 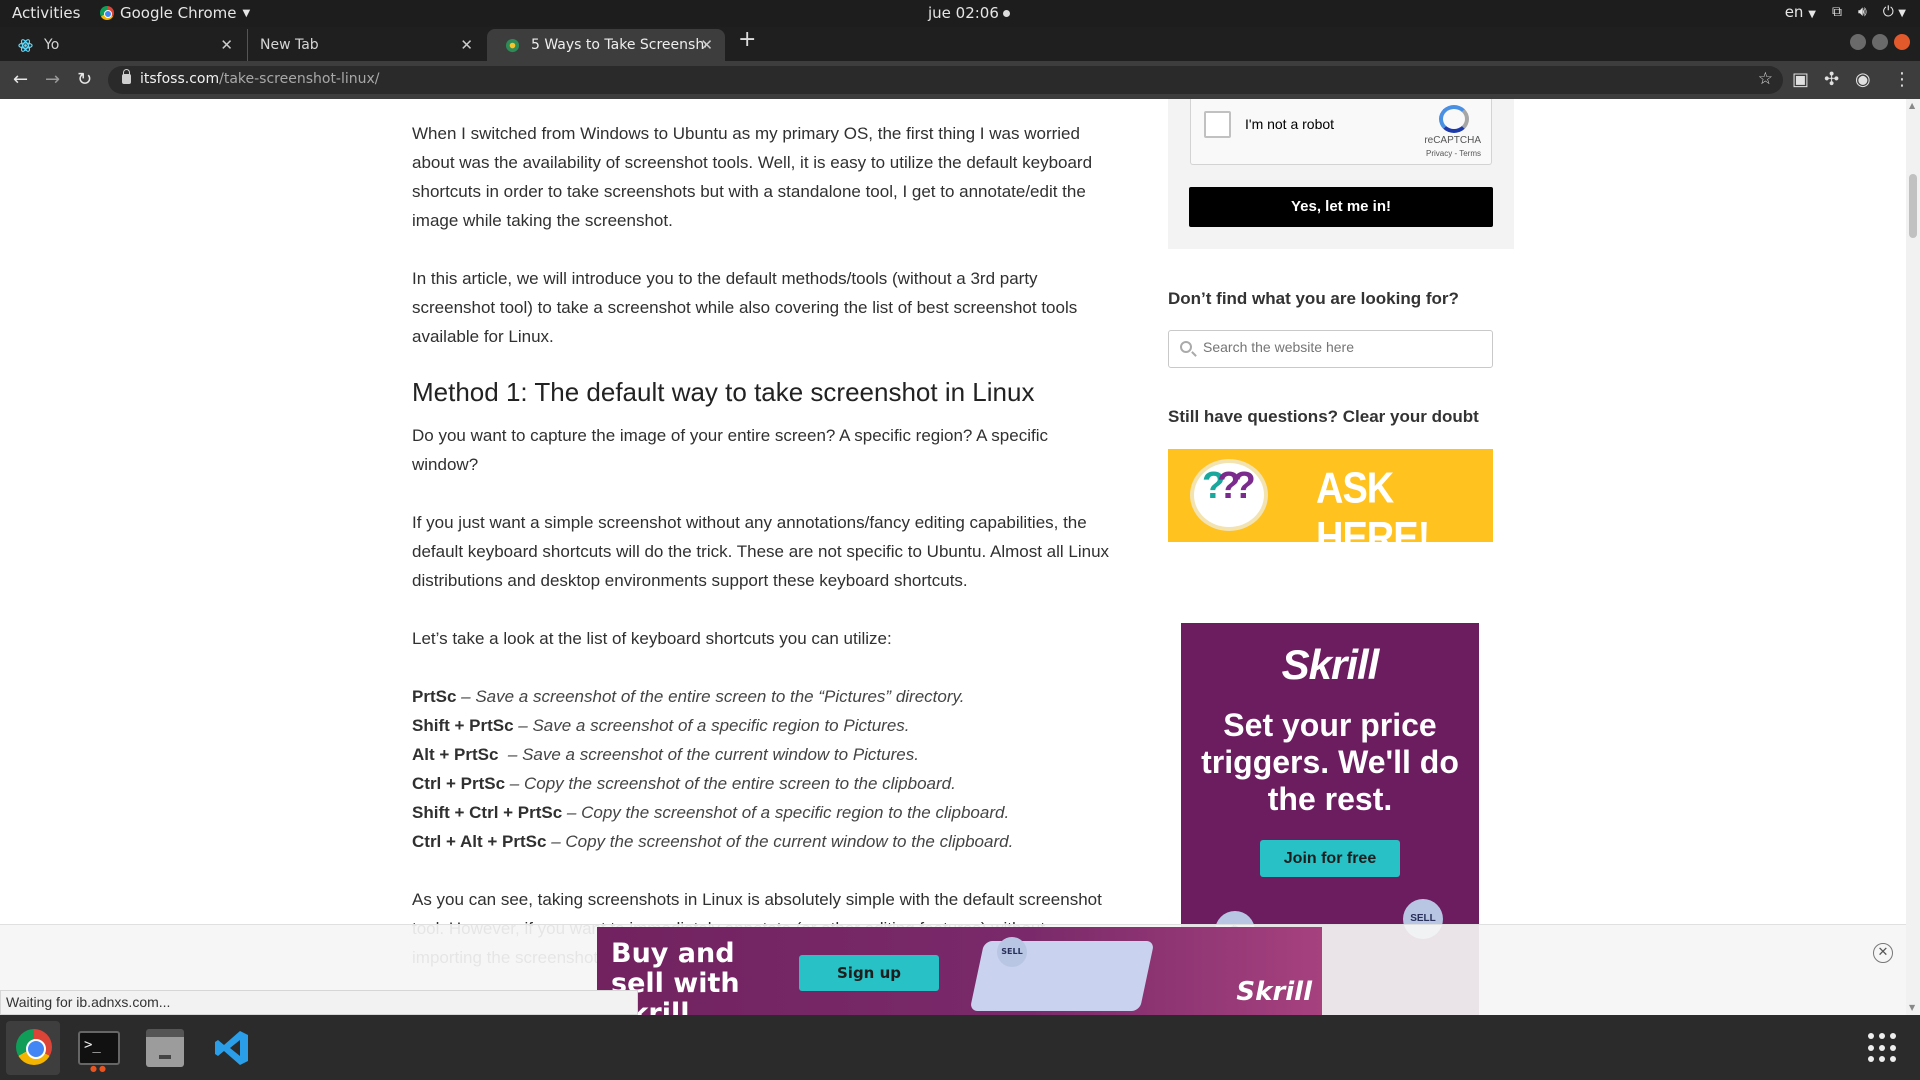 I want to click on url-host: itsfoss.com, so click(x=180, y=79).